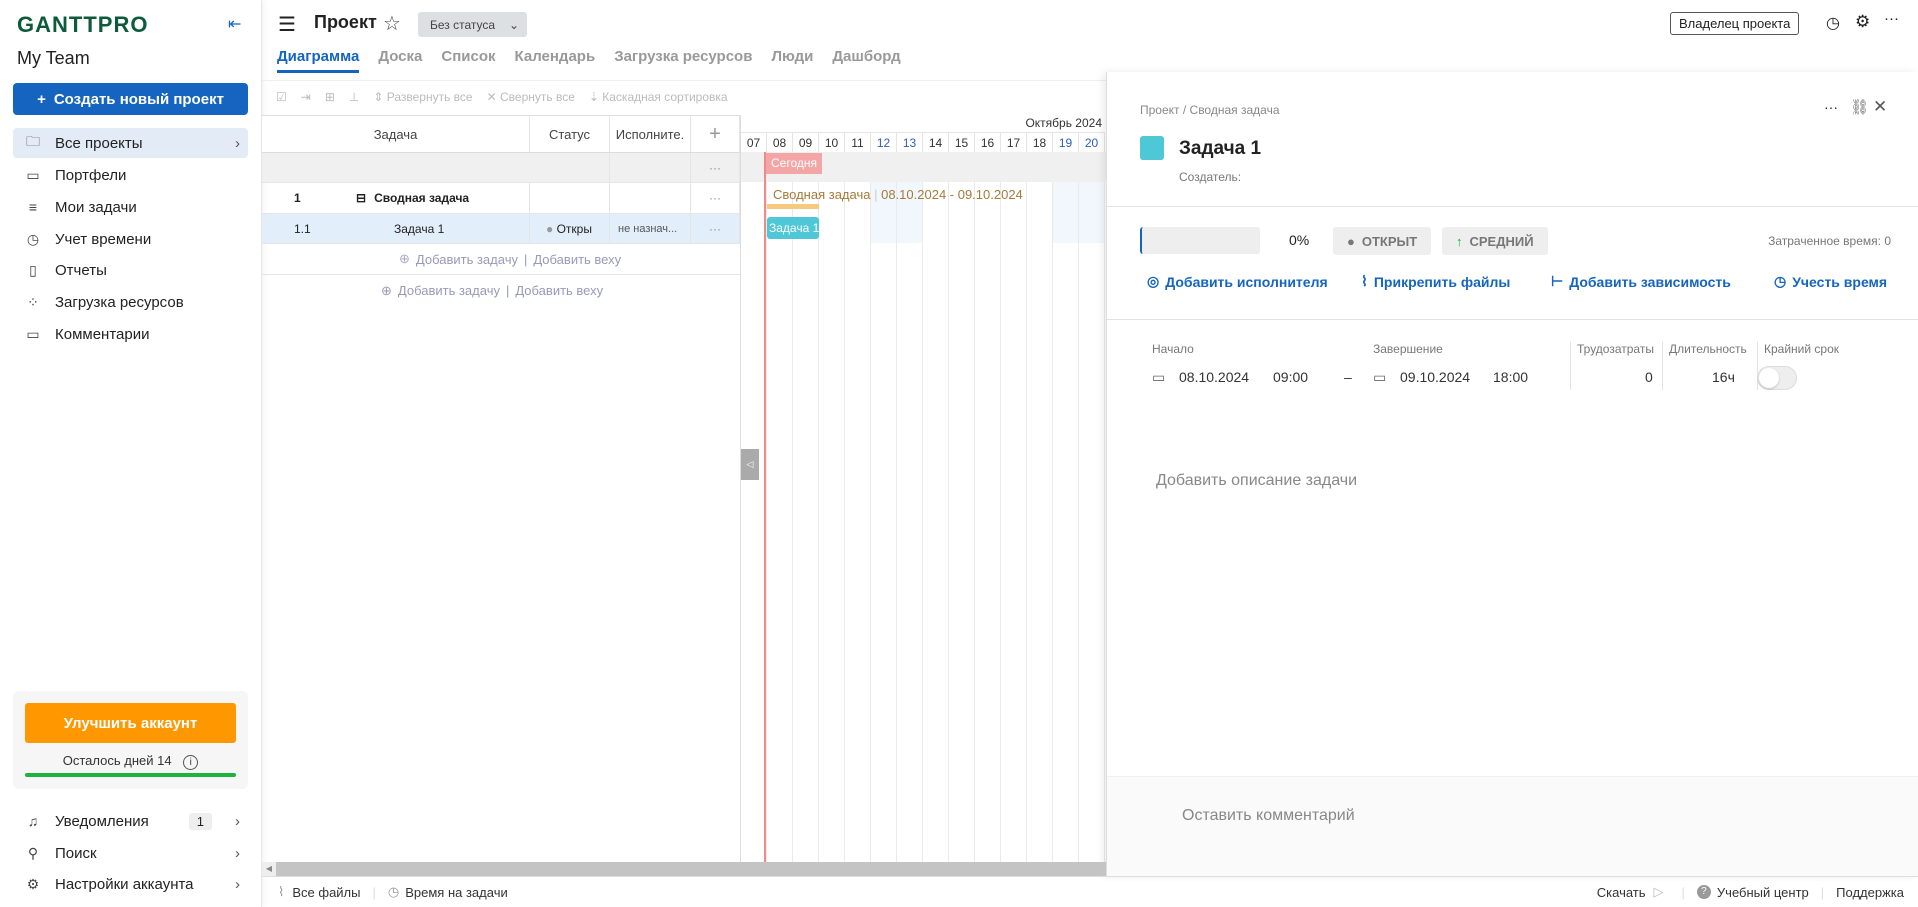 This screenshot has height=907, width=1918. Describe the element at coordinates (1777, 378) in the screenshot. I see `deadline-toggle` at that location.